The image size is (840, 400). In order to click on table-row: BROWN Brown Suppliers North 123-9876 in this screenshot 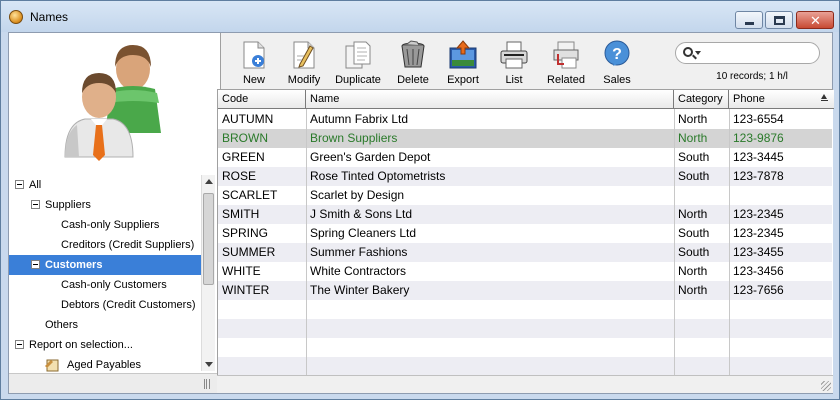, I will do `click(525, 138)`.